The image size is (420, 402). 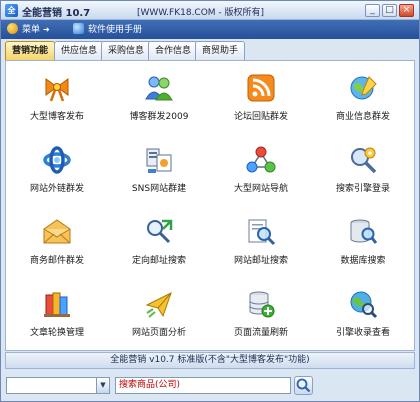 I want to click on menu-orb-icon, so click(x=12, y=28).